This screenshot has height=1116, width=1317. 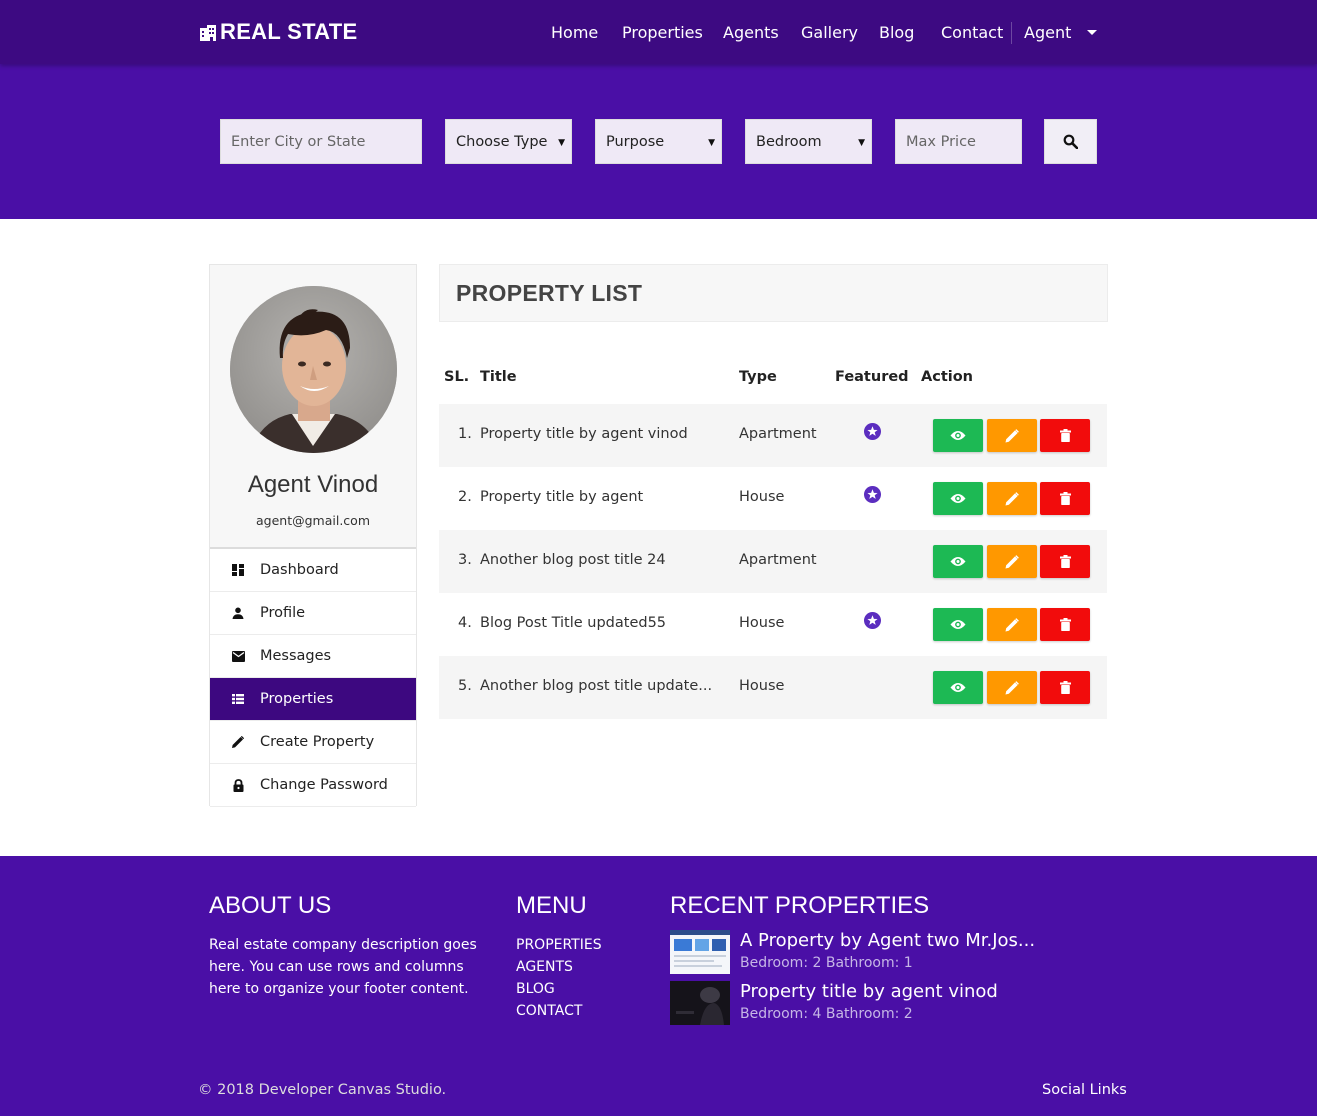 I want to click on agent-email: agent@gmail.com, so click(x=313, y=520).